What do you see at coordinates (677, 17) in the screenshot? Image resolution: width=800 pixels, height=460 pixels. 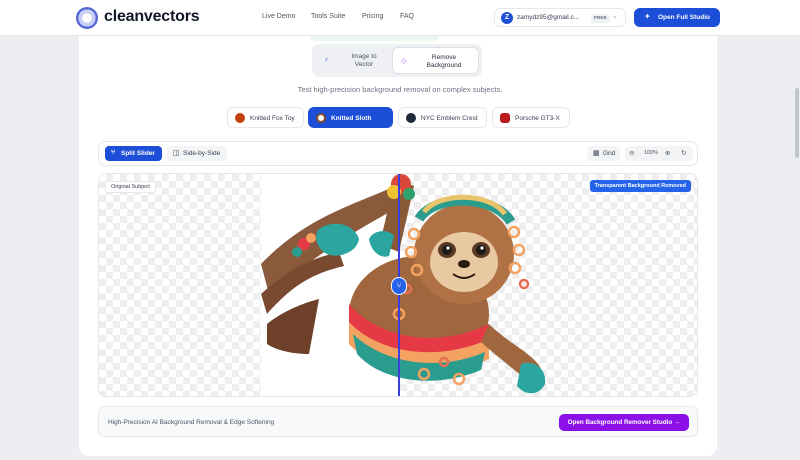 I see `open-full-studio-button: ✦ Open Full Studio` at bounding box center [677, 17].